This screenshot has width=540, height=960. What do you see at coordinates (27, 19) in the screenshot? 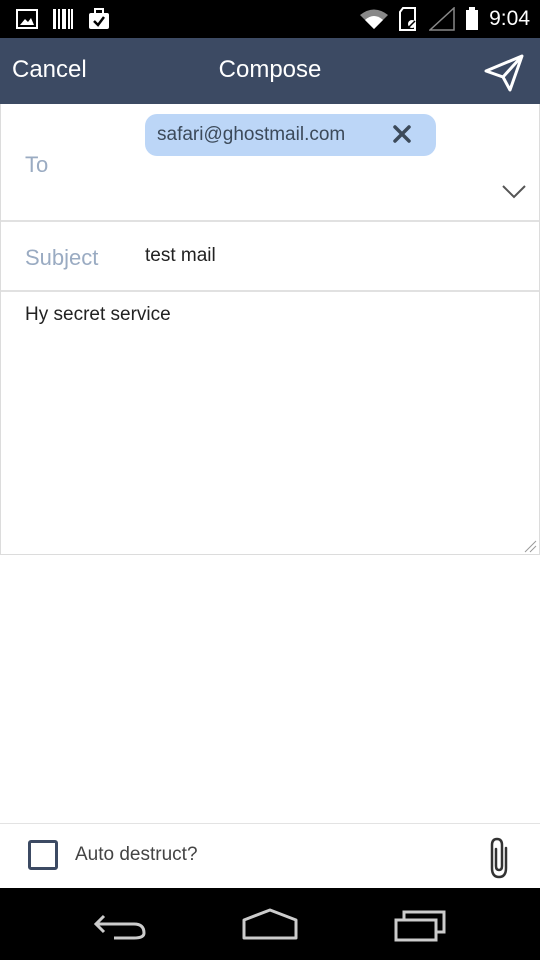
I see `picture-icon` at bounding box center [27, 19].